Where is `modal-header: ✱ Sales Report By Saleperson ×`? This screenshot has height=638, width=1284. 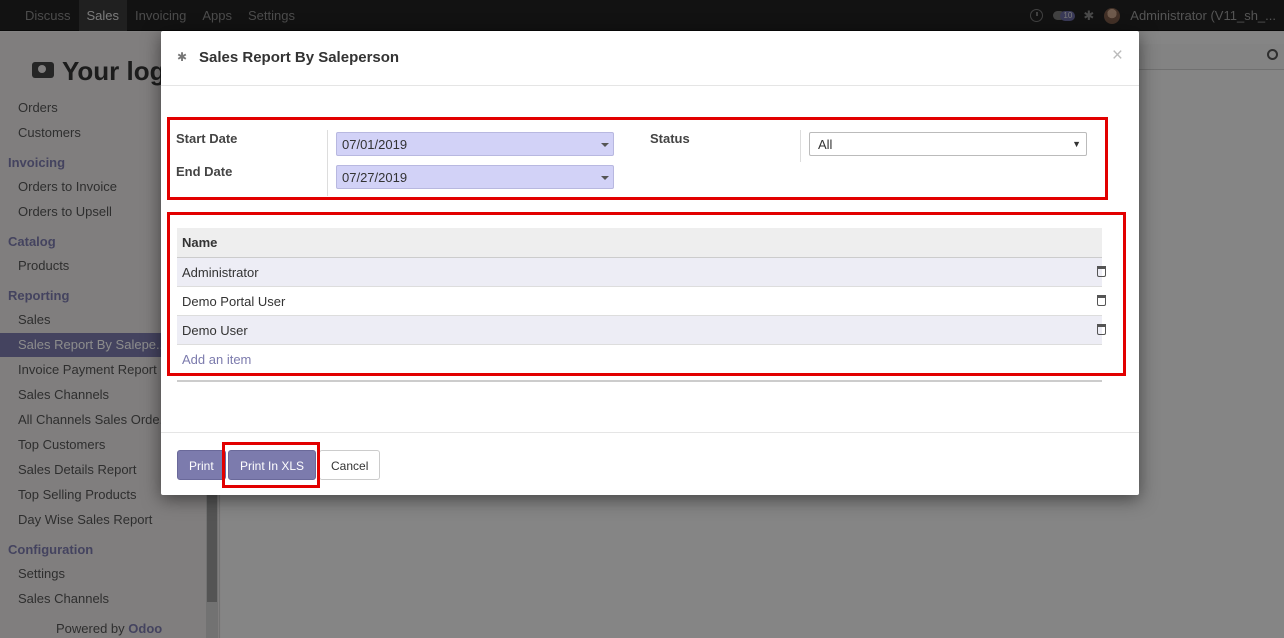 modal-header: ✱ Sales Report By Saleperson × is located at coordinates (650, 58).